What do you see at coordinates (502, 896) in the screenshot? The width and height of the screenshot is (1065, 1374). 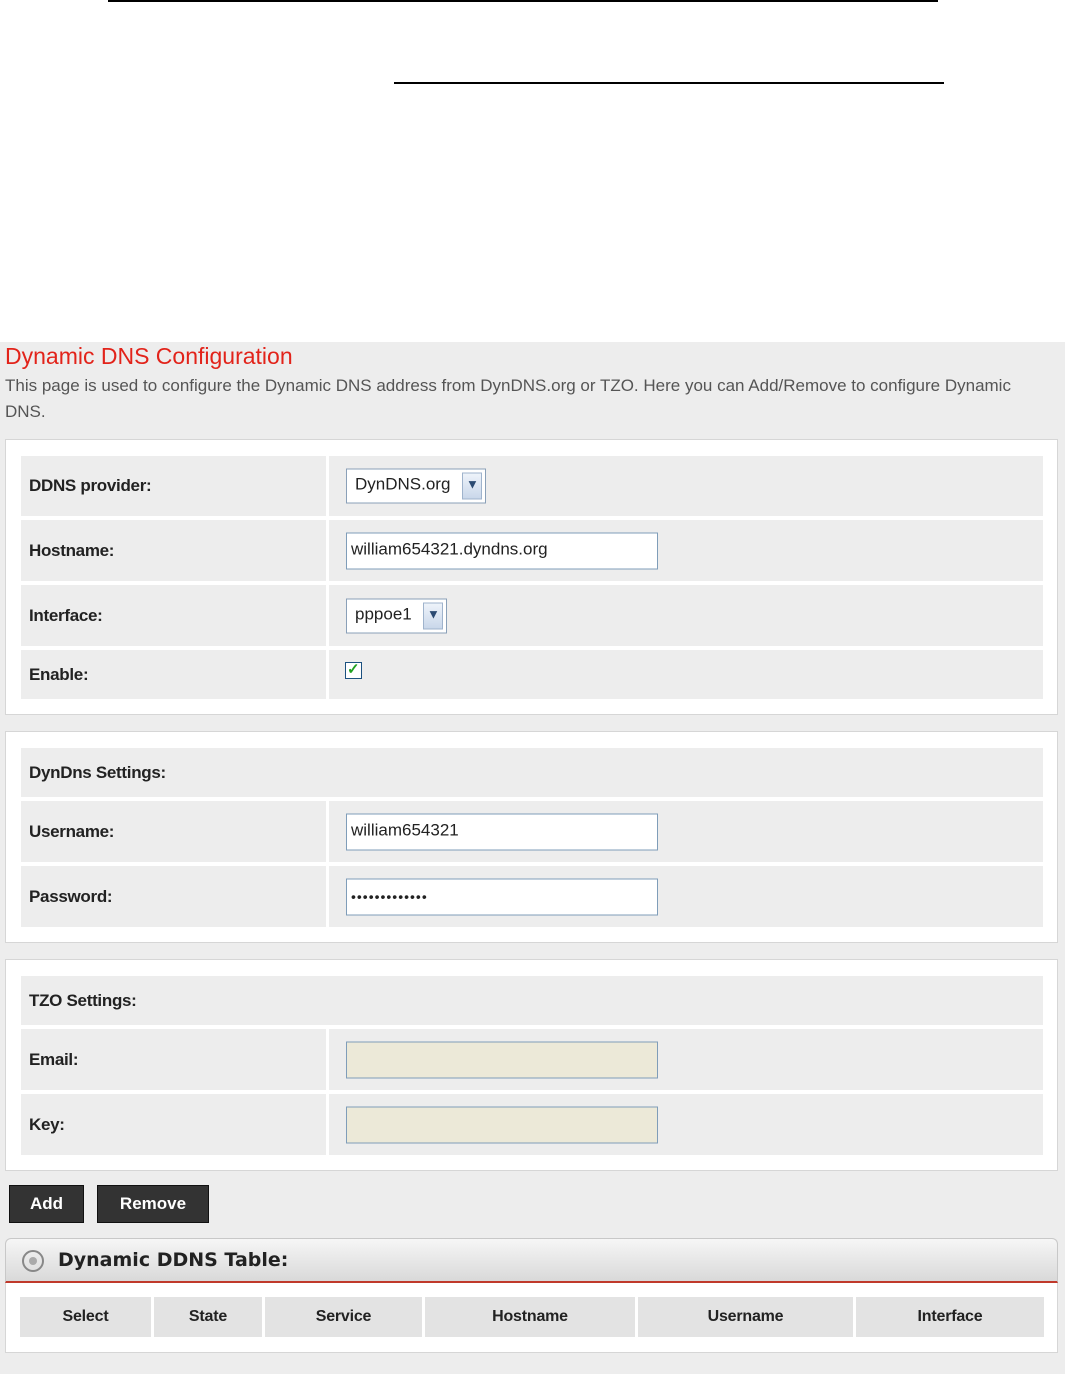 I see `password-input: •••••••••••••` at bounding box center [502, 896].